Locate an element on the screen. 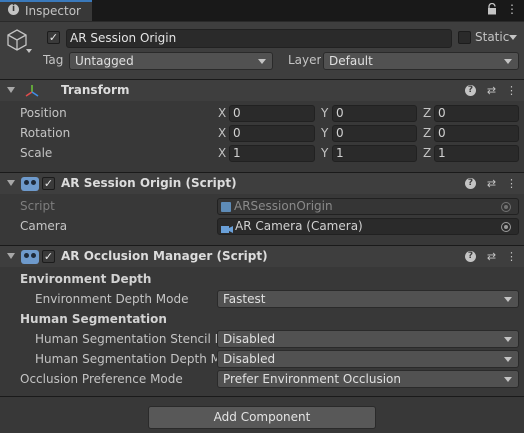  position-x-field: 0 is located at coordinates (272, 113).